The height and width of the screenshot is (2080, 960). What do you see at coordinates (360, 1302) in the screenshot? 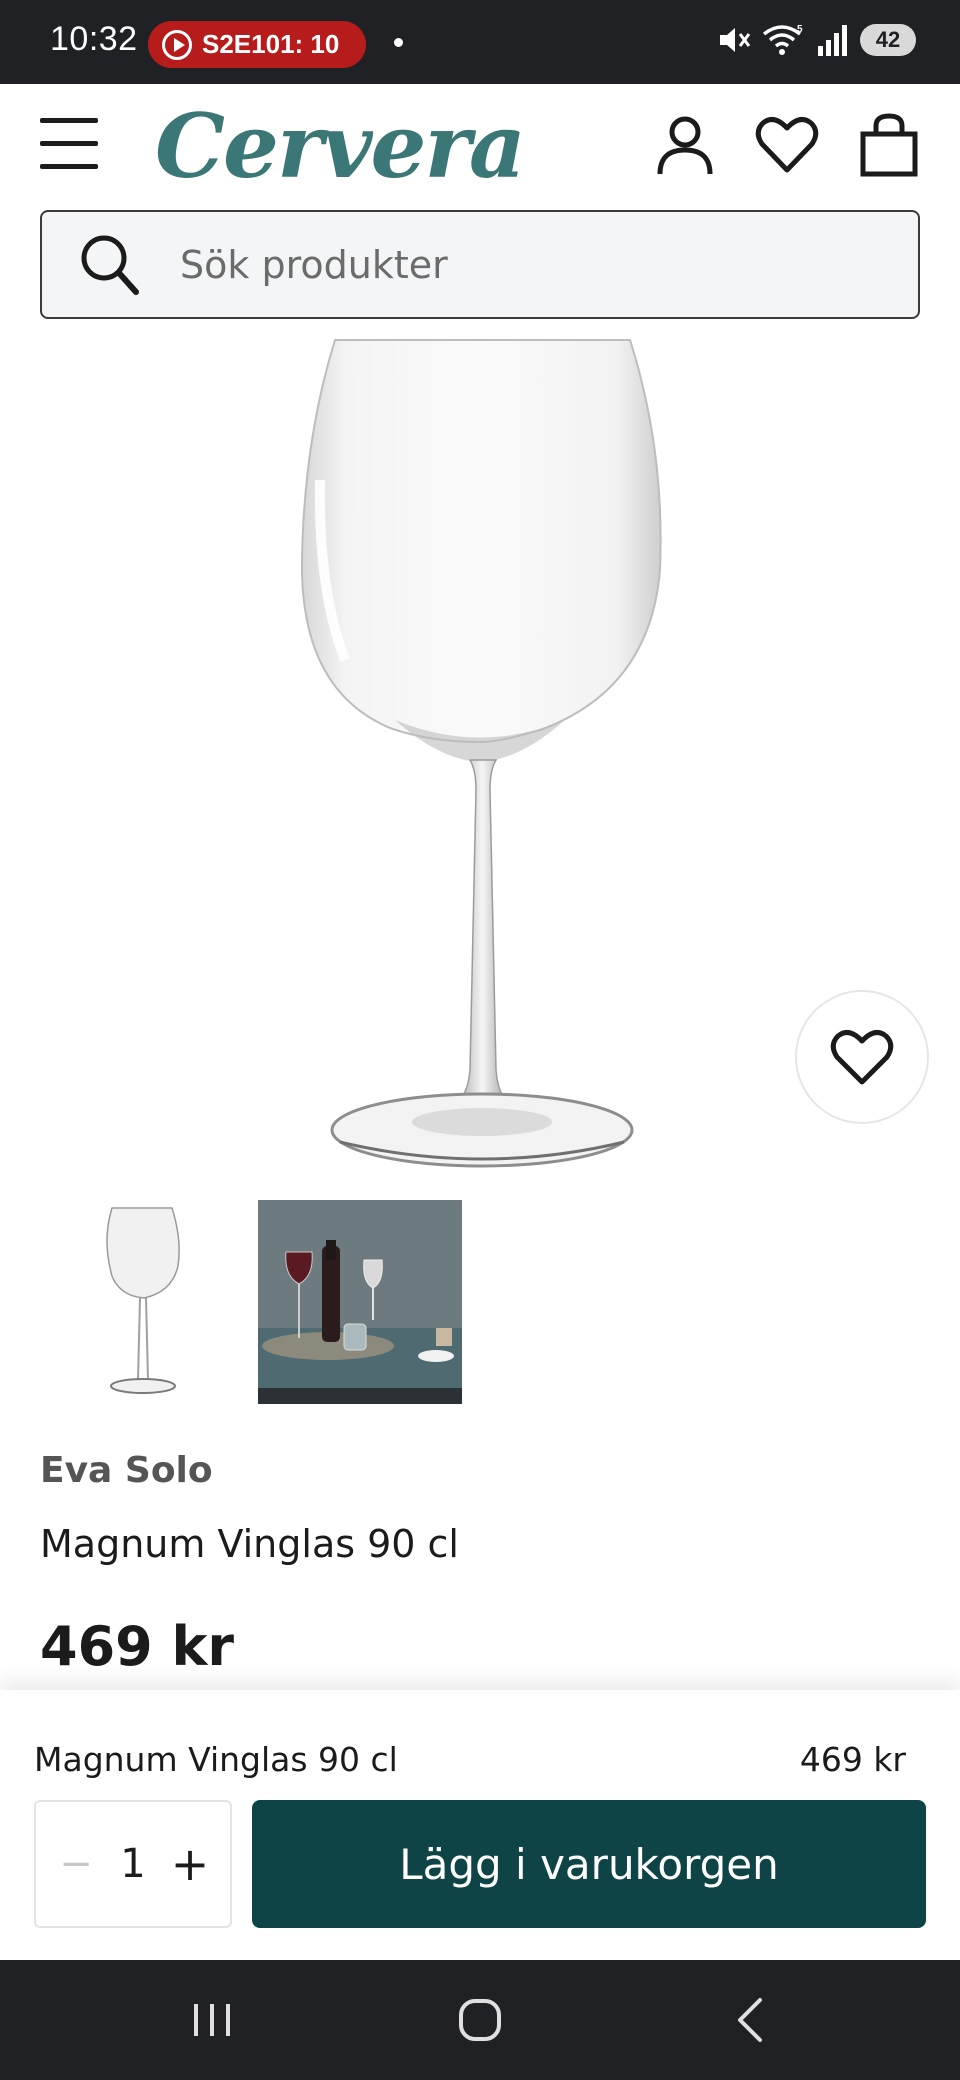
I see `thumbnail-lifestyle-table` at bounding box center [360, 1302].